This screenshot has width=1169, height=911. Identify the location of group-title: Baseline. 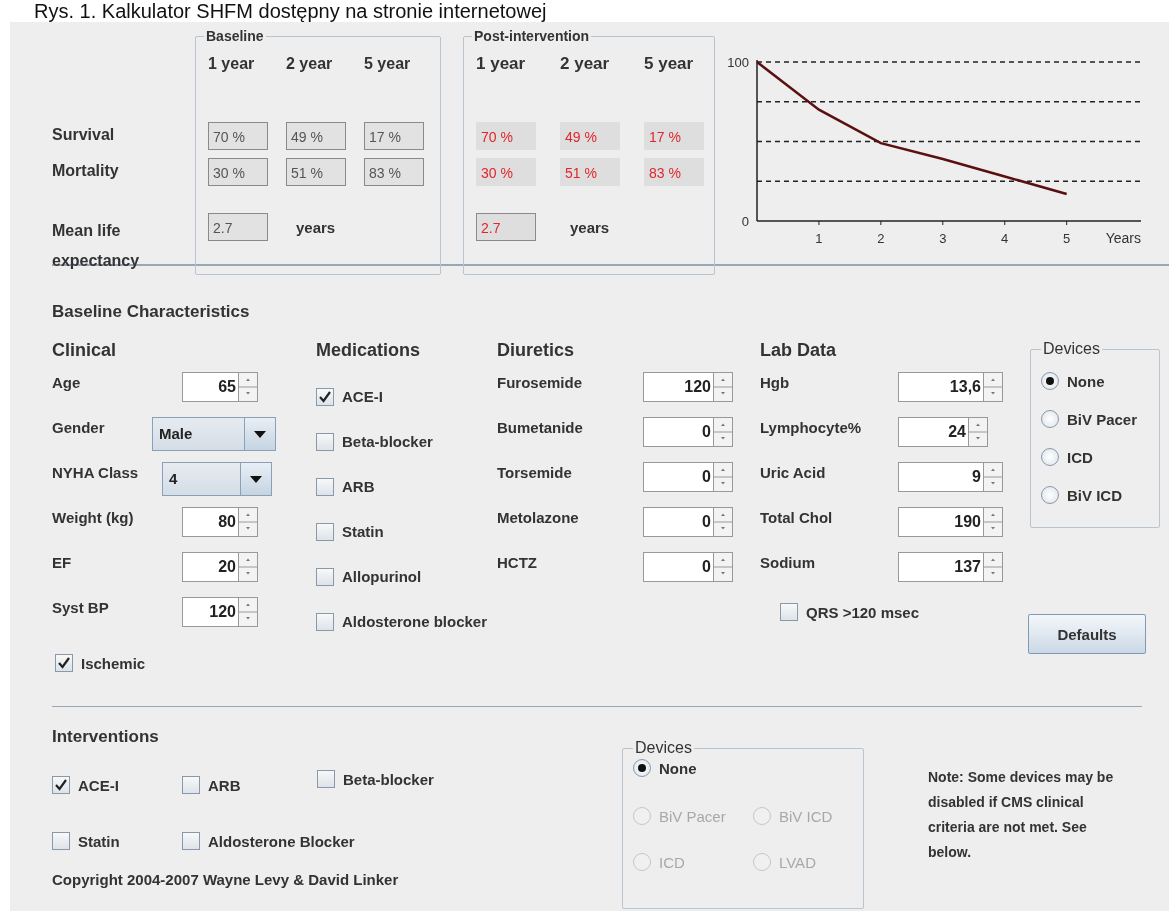
(235, 36).